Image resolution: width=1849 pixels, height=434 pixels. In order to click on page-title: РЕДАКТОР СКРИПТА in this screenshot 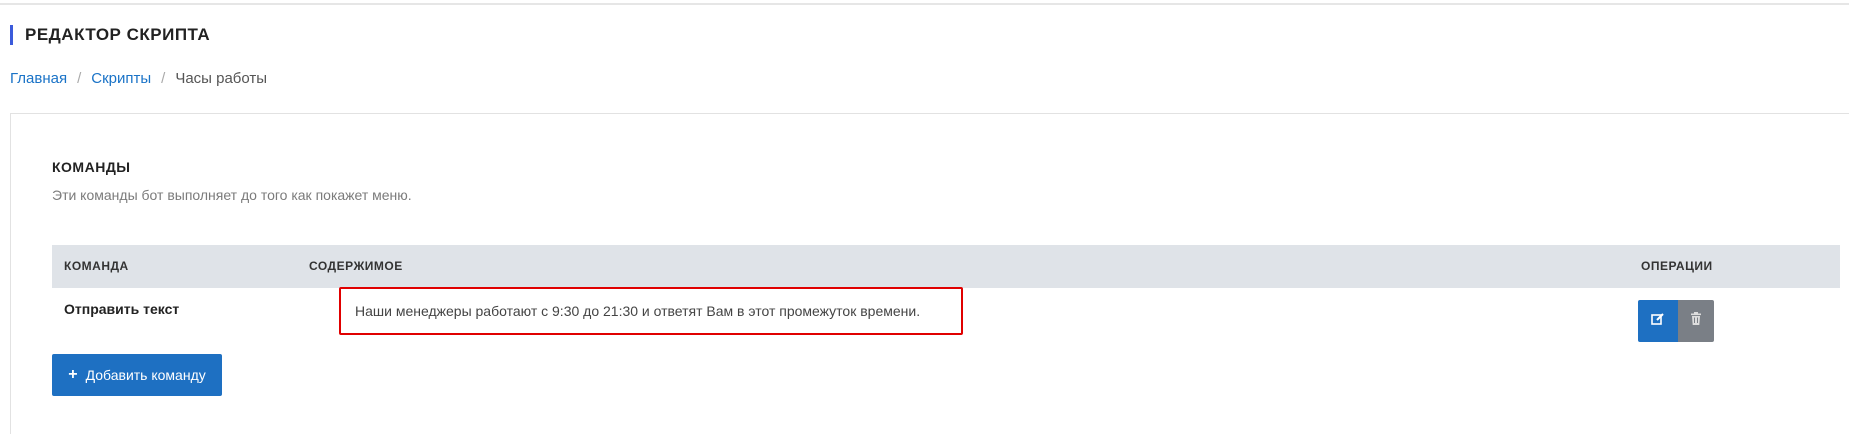, I will do `click(110, 35)`.